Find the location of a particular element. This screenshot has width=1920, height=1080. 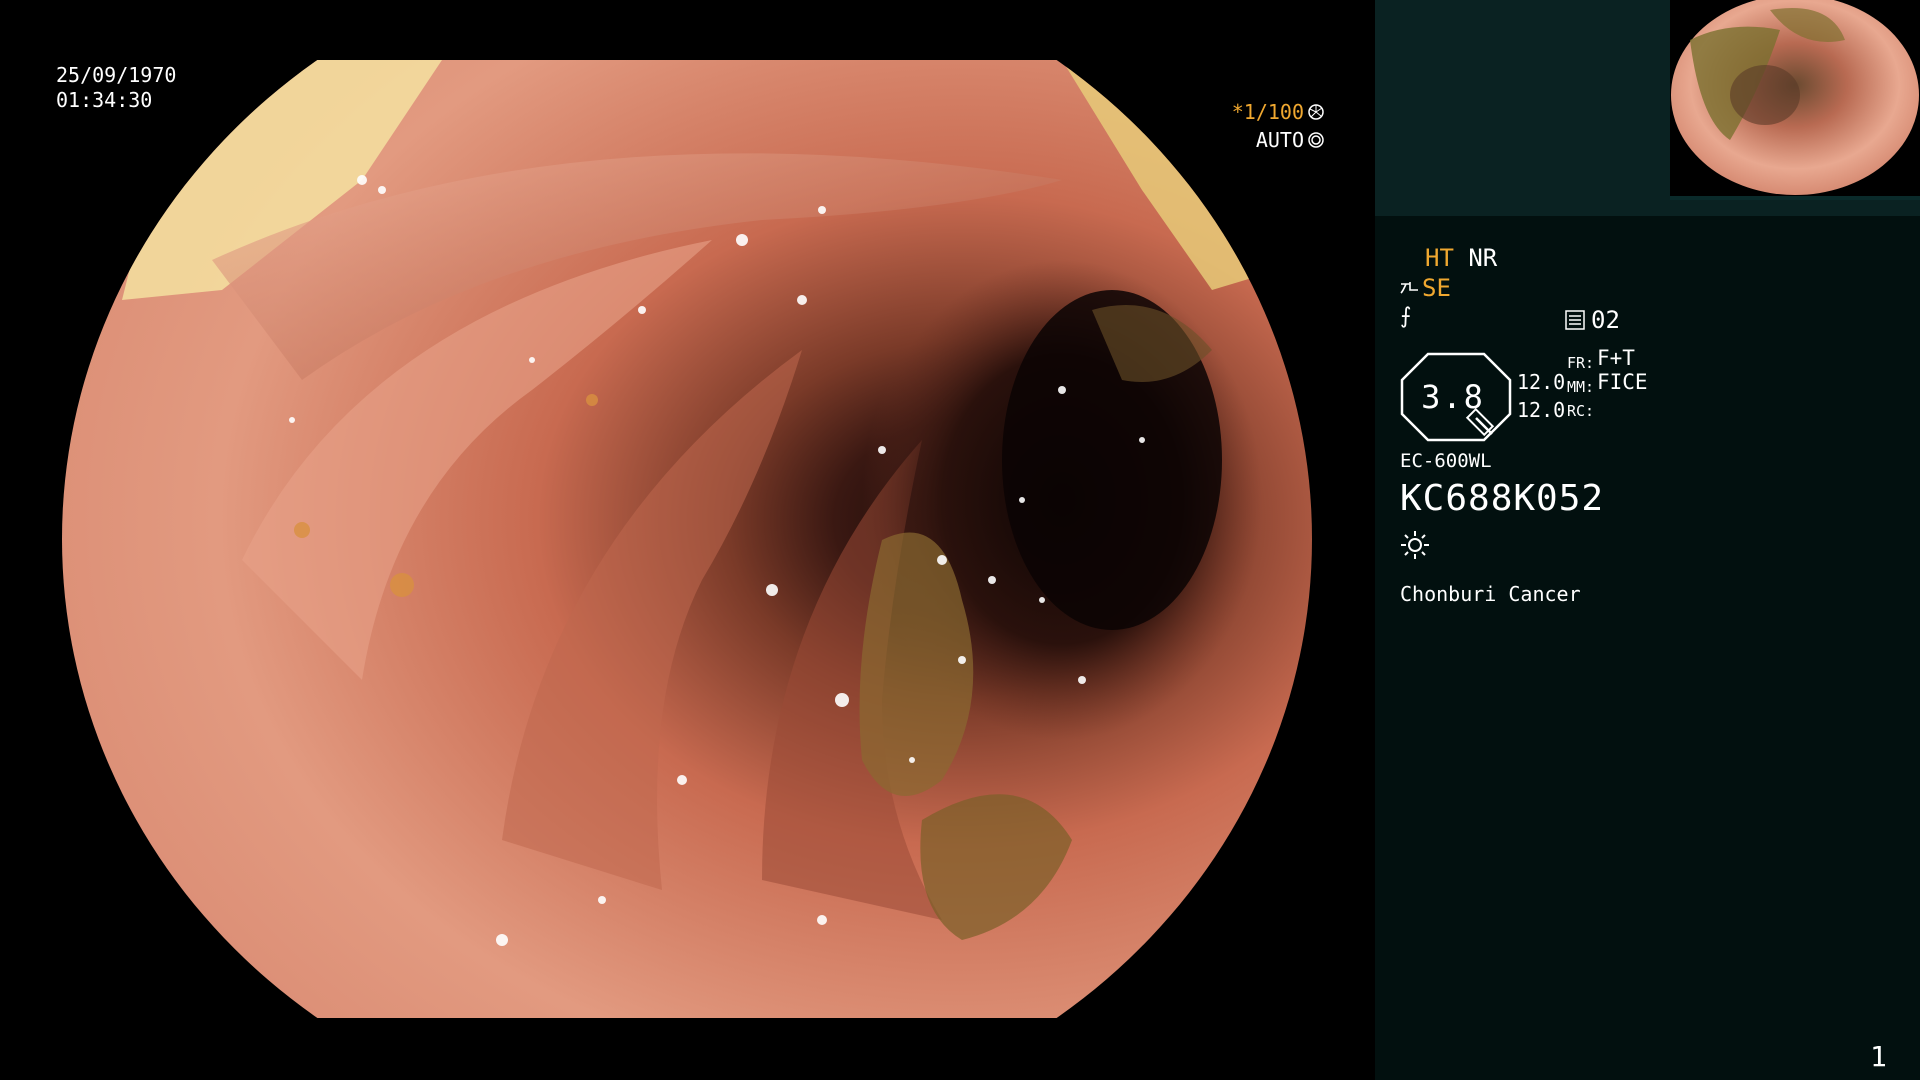

iris-mode: AUTO is located at coordinates (1279, 140).